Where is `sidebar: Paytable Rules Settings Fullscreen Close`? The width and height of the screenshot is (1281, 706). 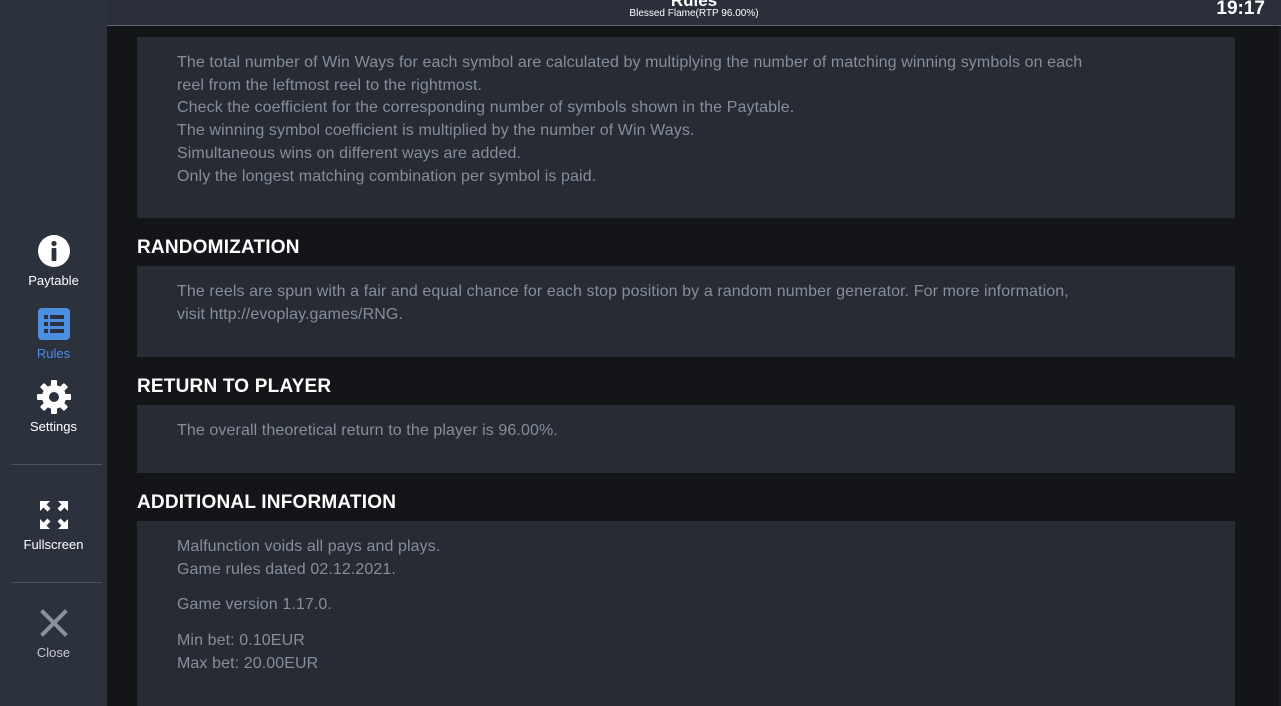
sidebar: Paytable Rules Settings Fullscreen Close is located at coordinates (53, 353).